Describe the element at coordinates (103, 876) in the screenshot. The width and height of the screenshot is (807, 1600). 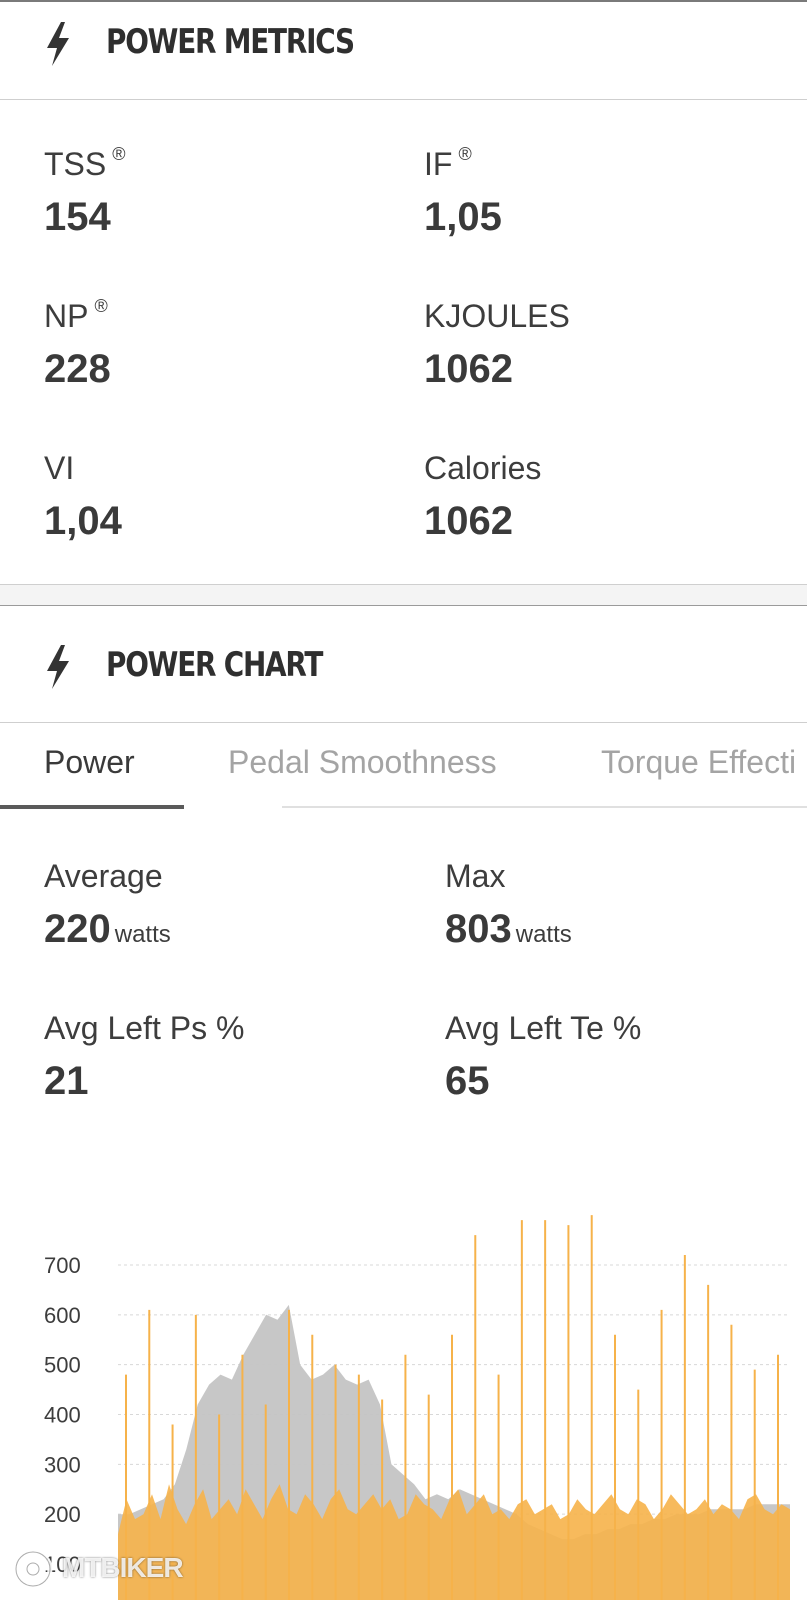
I see `stat-label: Average` at that location.